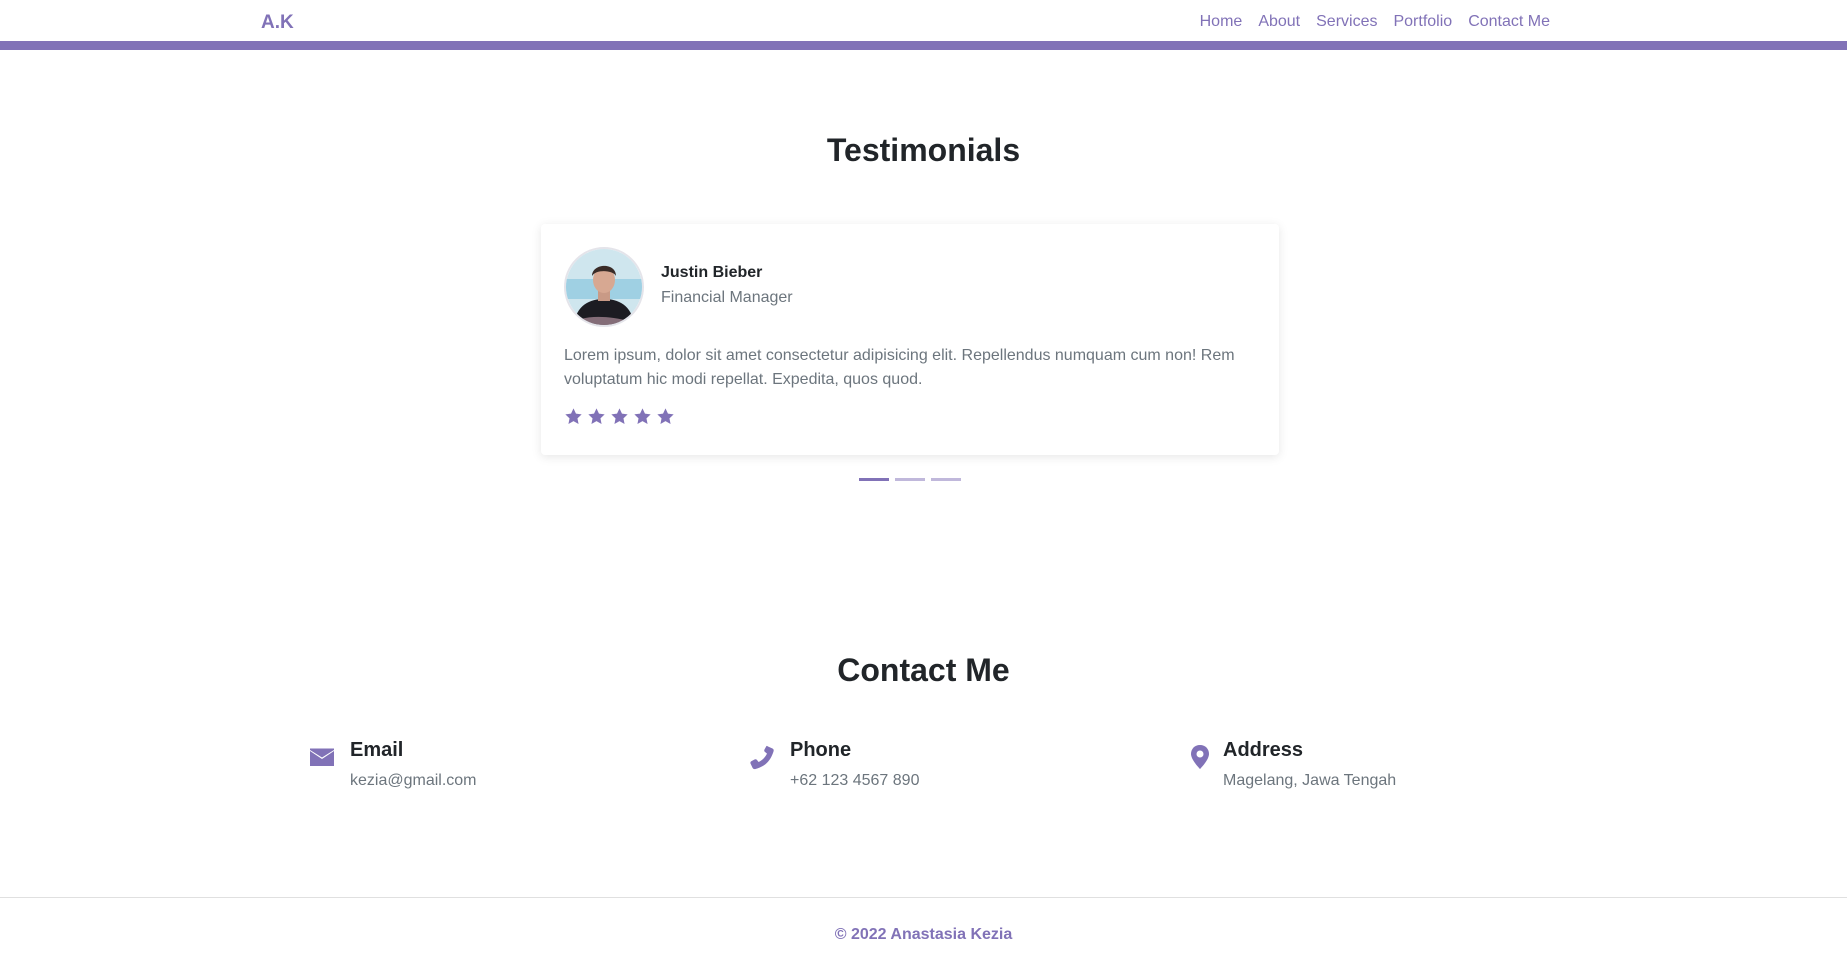  Describe the element at coordinates (1221, 22) in the screenshot. I see `nav-link-home: Home` at that location.